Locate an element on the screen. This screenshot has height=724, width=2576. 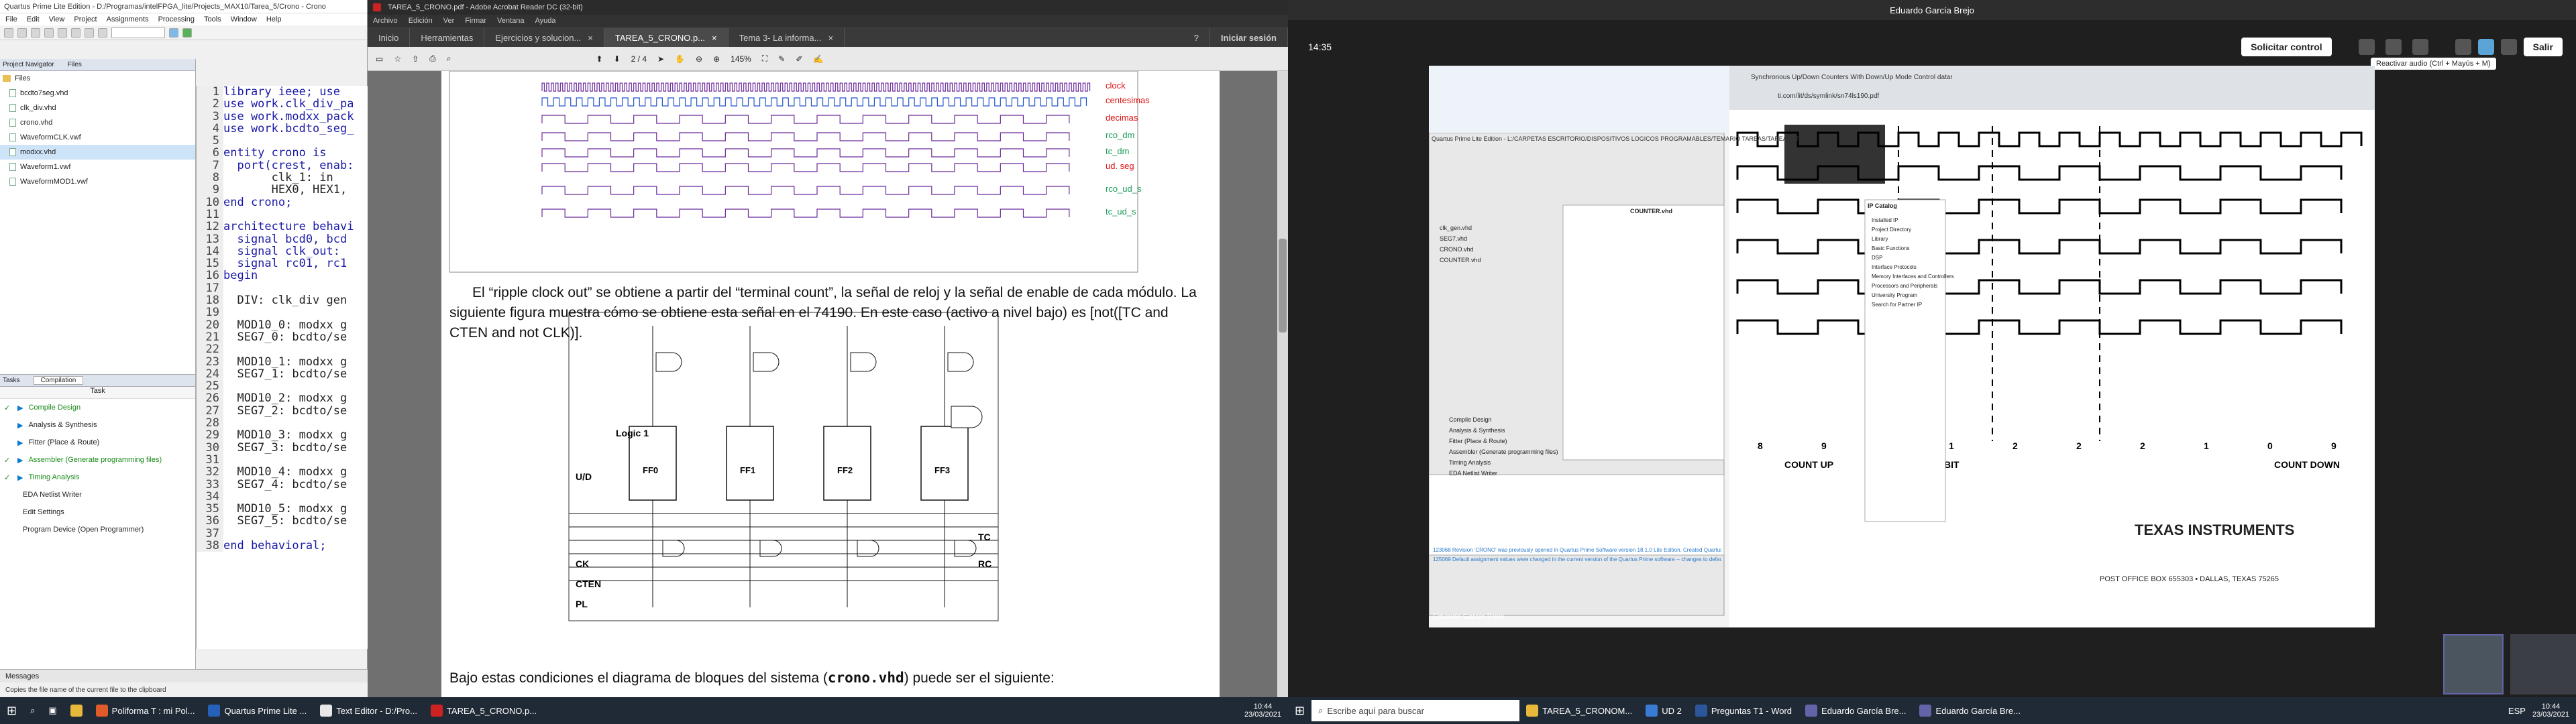
sign-icon: ✍ is located at coordinates (818, 59).